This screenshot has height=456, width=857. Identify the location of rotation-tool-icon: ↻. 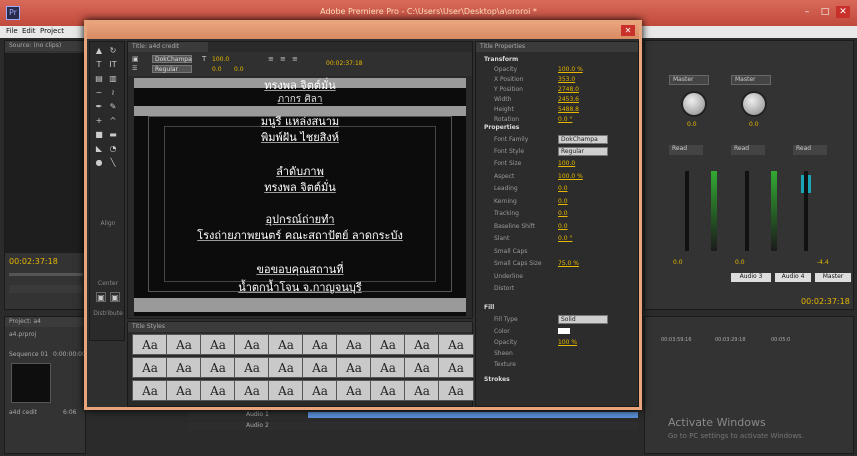
(113, 51).